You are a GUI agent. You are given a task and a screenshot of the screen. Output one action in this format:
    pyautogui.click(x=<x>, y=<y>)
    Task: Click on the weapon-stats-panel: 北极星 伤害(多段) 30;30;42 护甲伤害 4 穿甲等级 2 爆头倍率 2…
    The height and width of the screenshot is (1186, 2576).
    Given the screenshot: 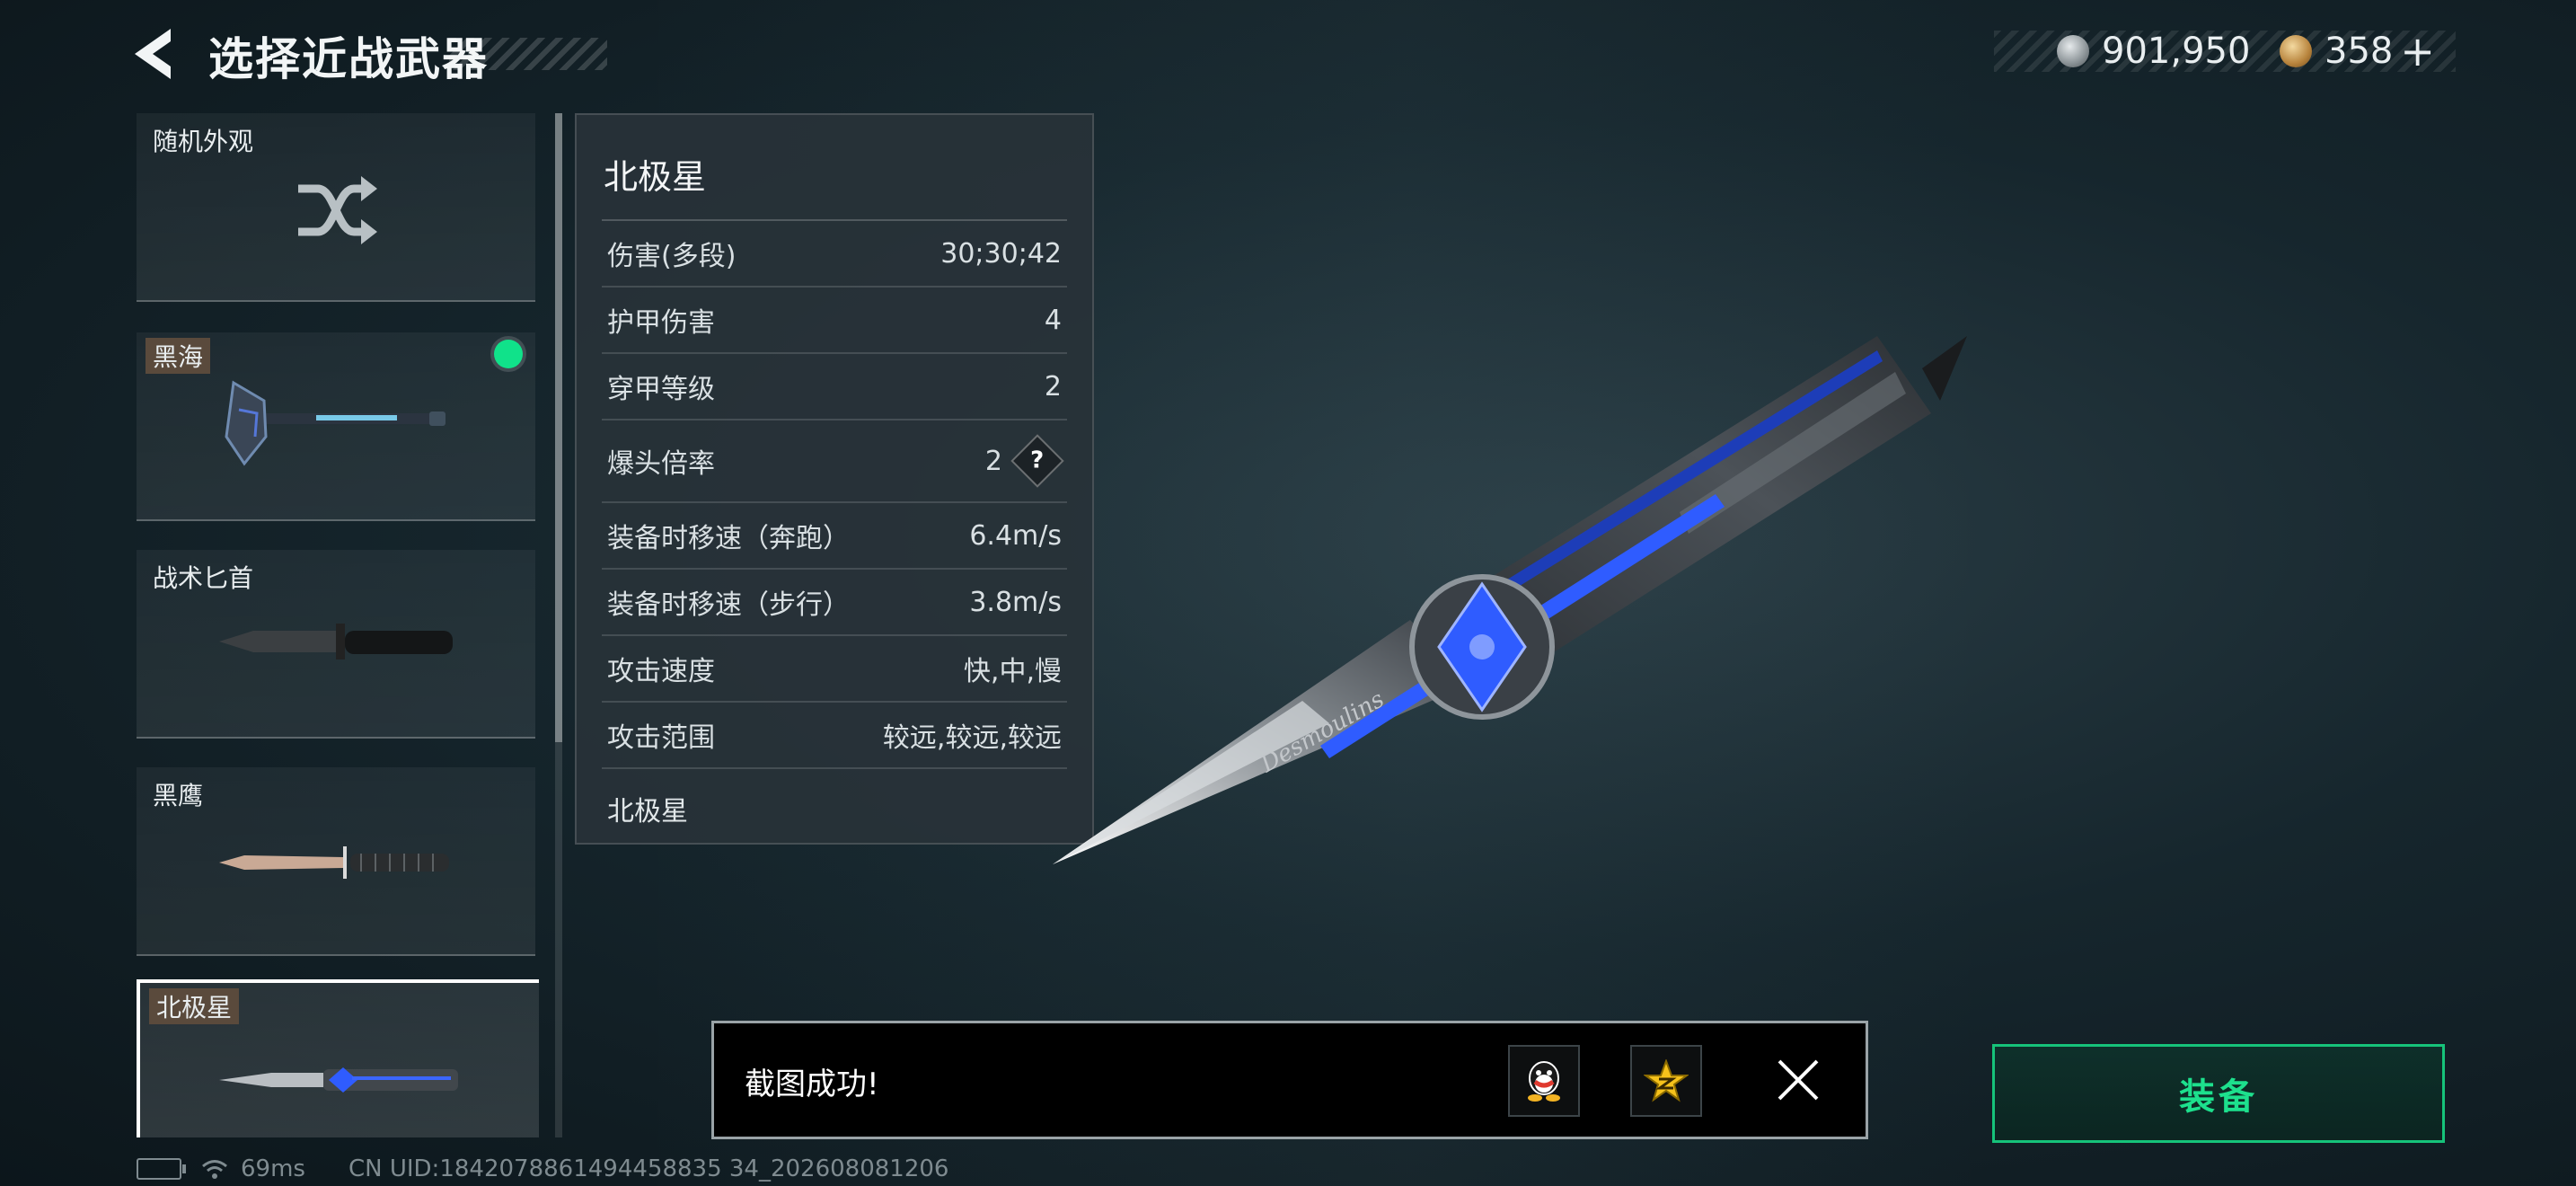 What is the action you would take?
    pyautogui.click(x=834, y=479)
    